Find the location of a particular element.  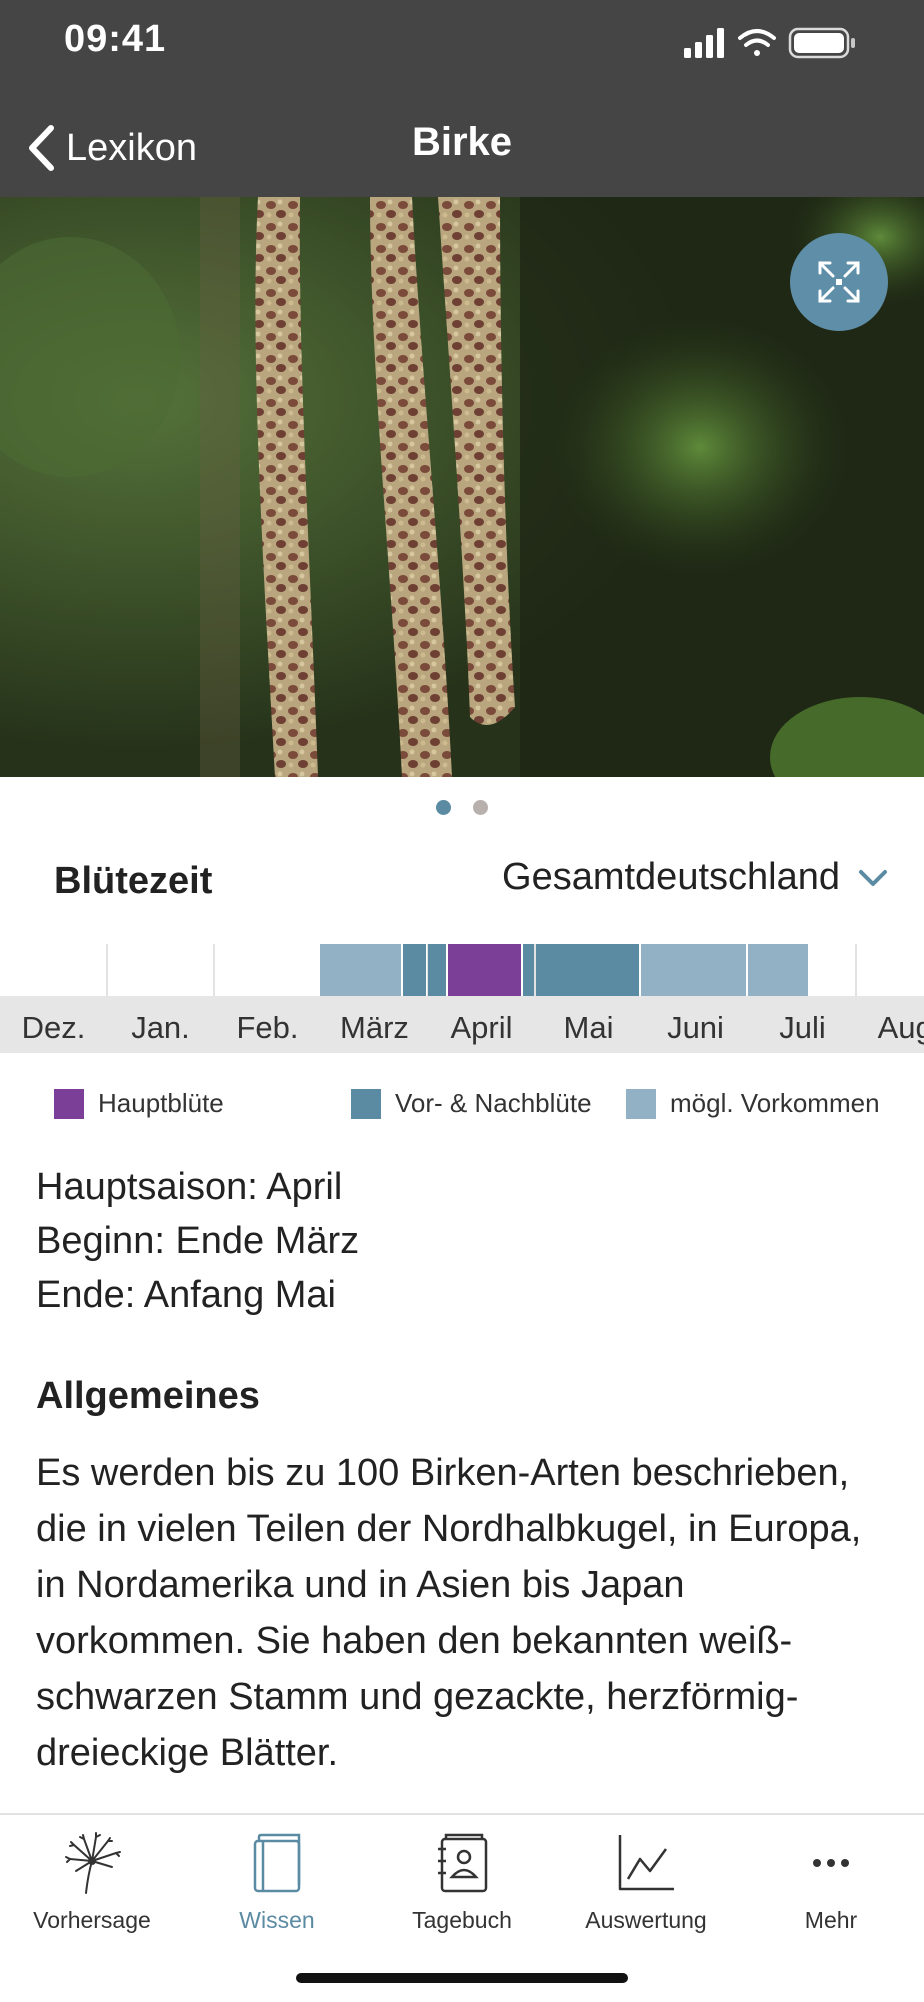

region-select-value: Gesamtdeutschland is located at coordinates (671, 877).